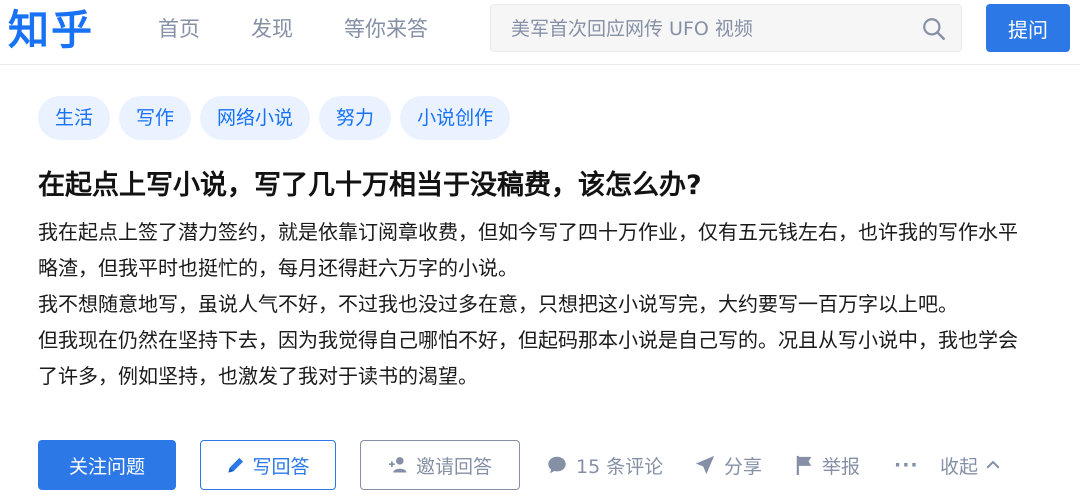  What do you see at coordinates (453, 466) in the screenshot?
I see `invite-answer-label: 邀请回答` at bounding box center [453, 466].